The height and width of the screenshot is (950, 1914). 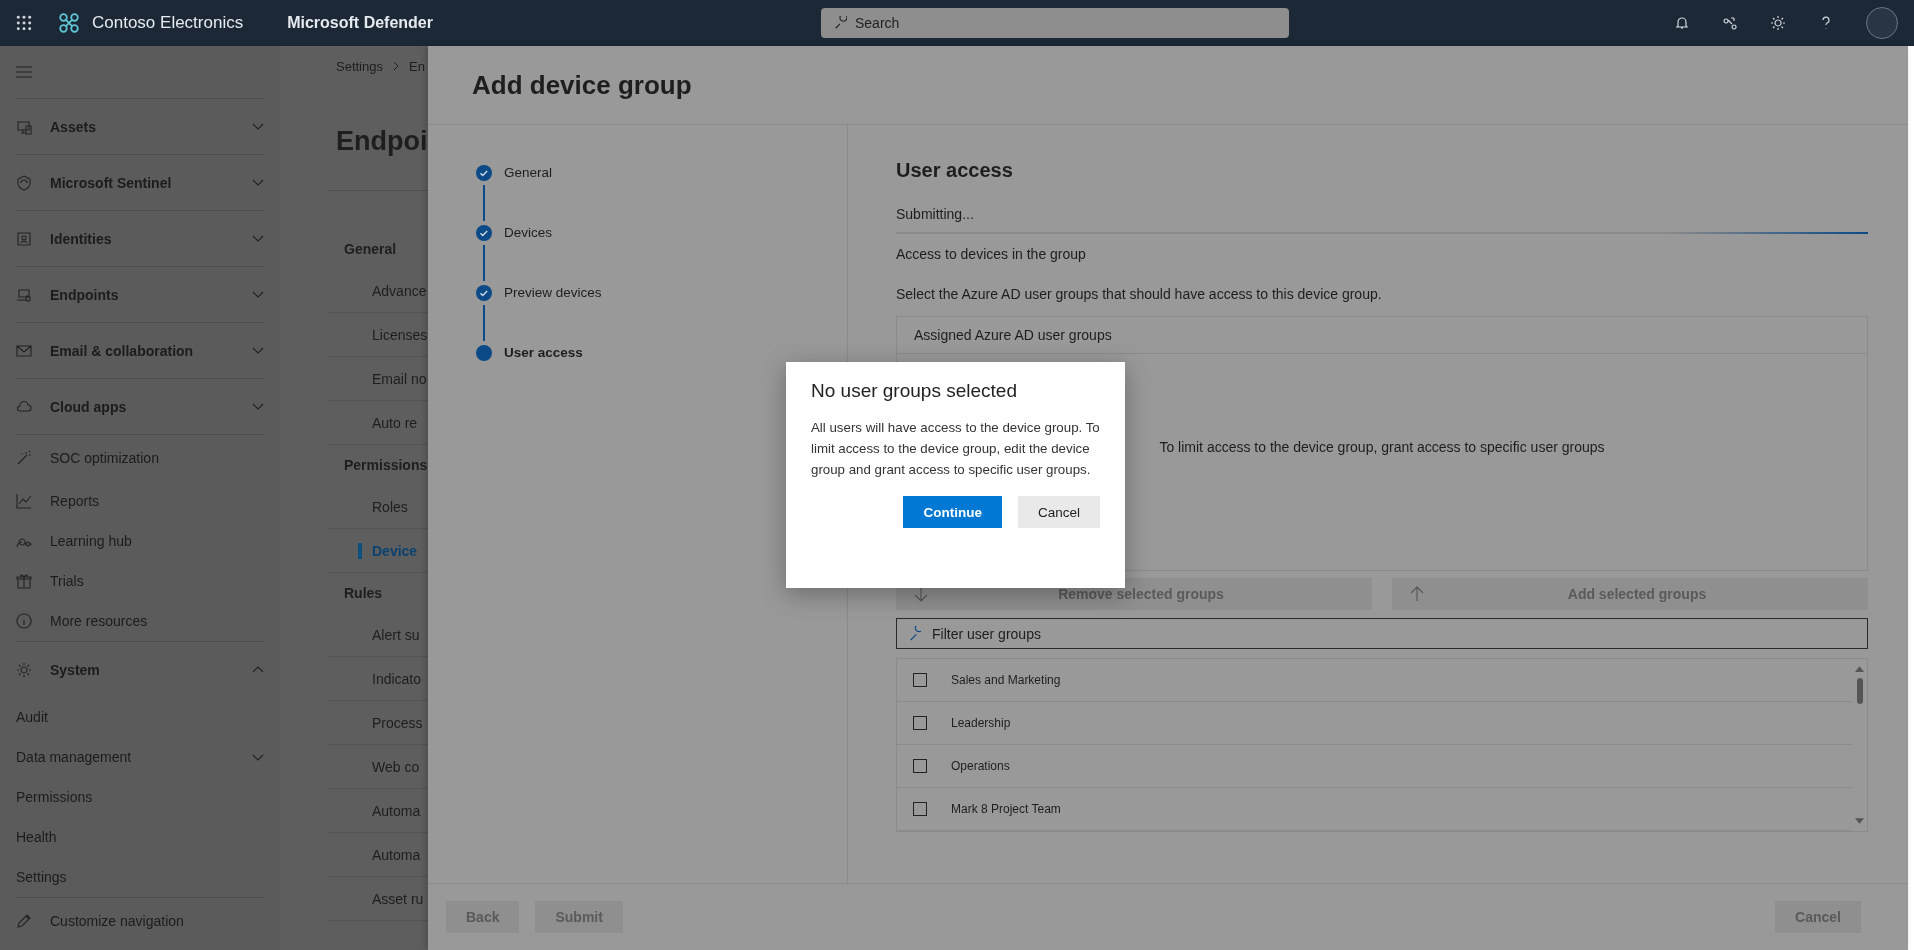 I want to click on settings-item: Auto re, so click(x=388, y=422).